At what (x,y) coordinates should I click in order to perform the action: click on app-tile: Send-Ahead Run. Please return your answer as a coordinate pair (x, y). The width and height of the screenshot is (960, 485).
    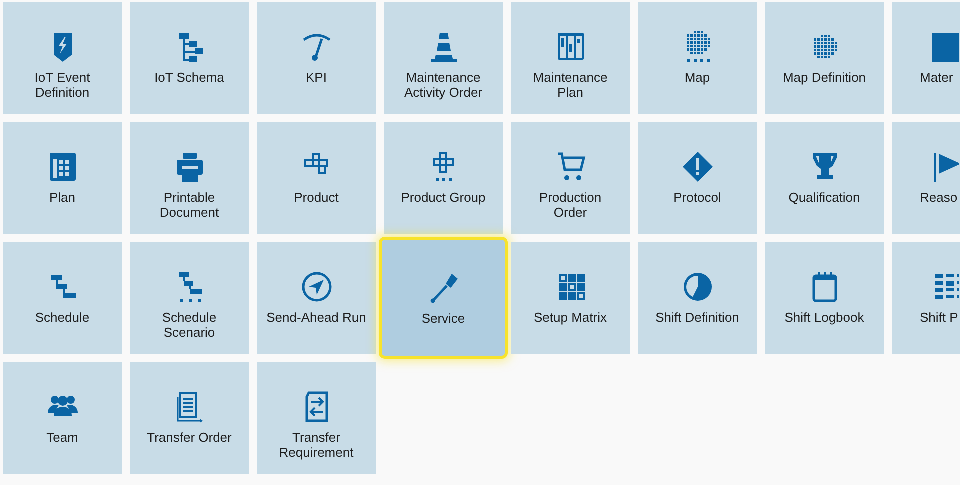
    Looking at the image, I should click on (316, 298).